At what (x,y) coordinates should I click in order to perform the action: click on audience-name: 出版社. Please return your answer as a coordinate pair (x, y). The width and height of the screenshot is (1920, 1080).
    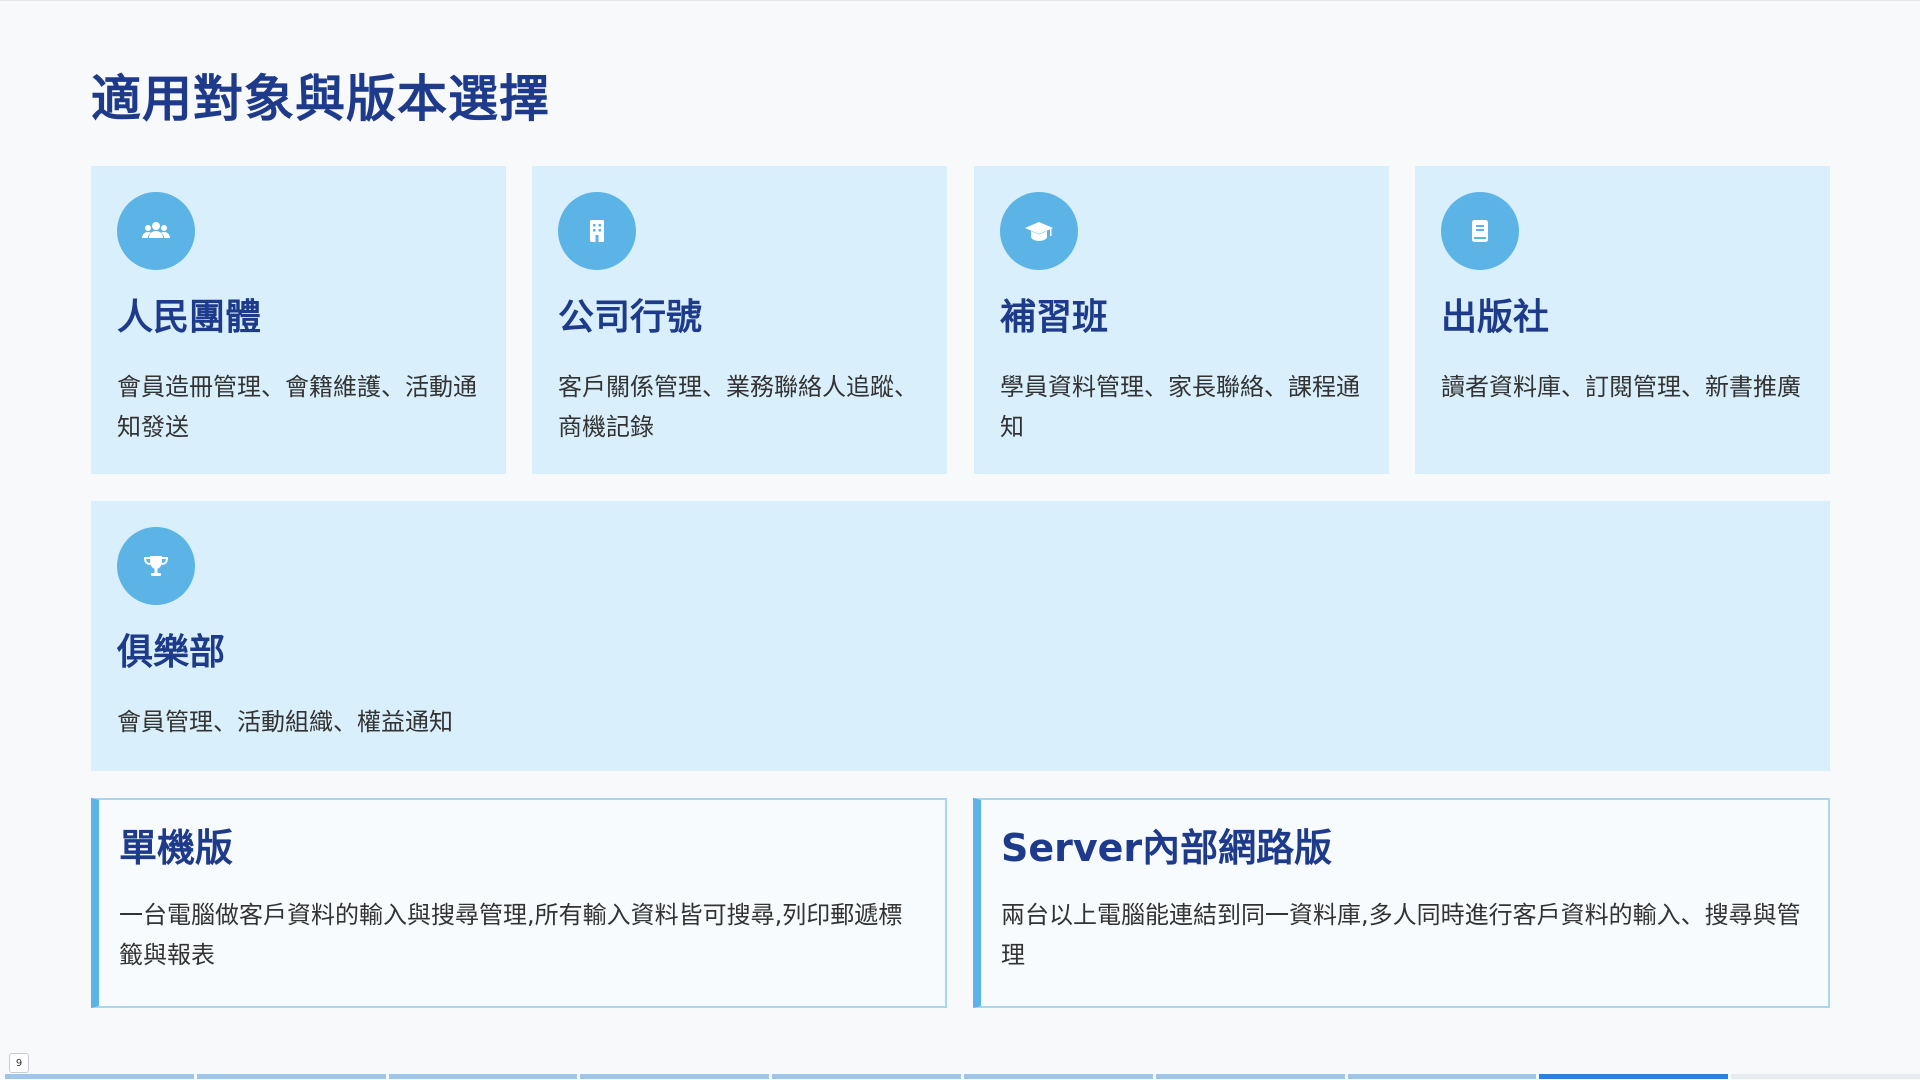
    Looking at the image, I should click on (1495, 317).